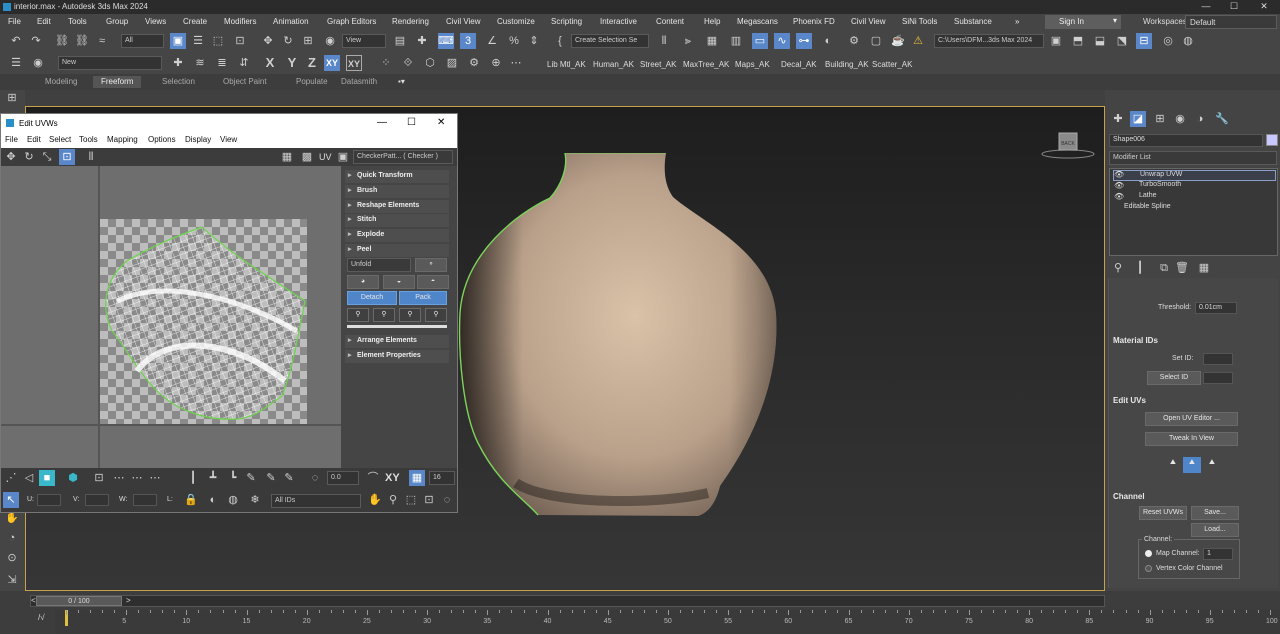 This screenshot has height=634, width=1280. I want to click on mirror-icon: ⫴, so click(664, 41).